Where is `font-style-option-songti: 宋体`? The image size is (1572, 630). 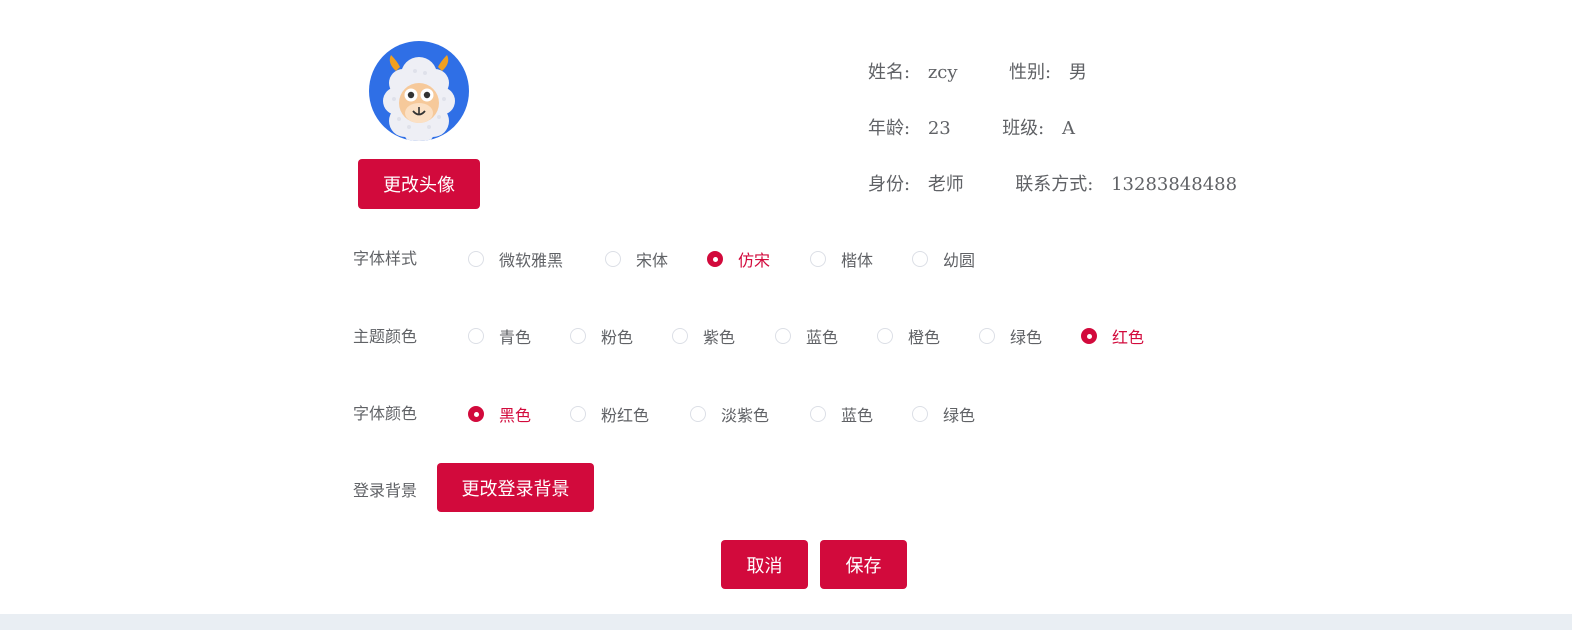
font-style-option-songti: 宋体 is located at coordinates (636, 259).